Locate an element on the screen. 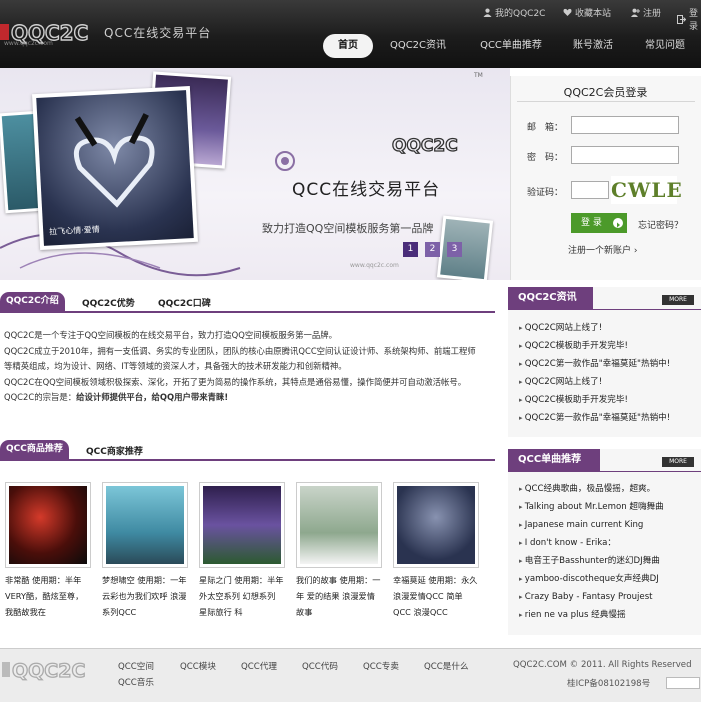 Image resolution: width=701 pixels, height=702 pixels. email-field is located at coordinates (625, 125).